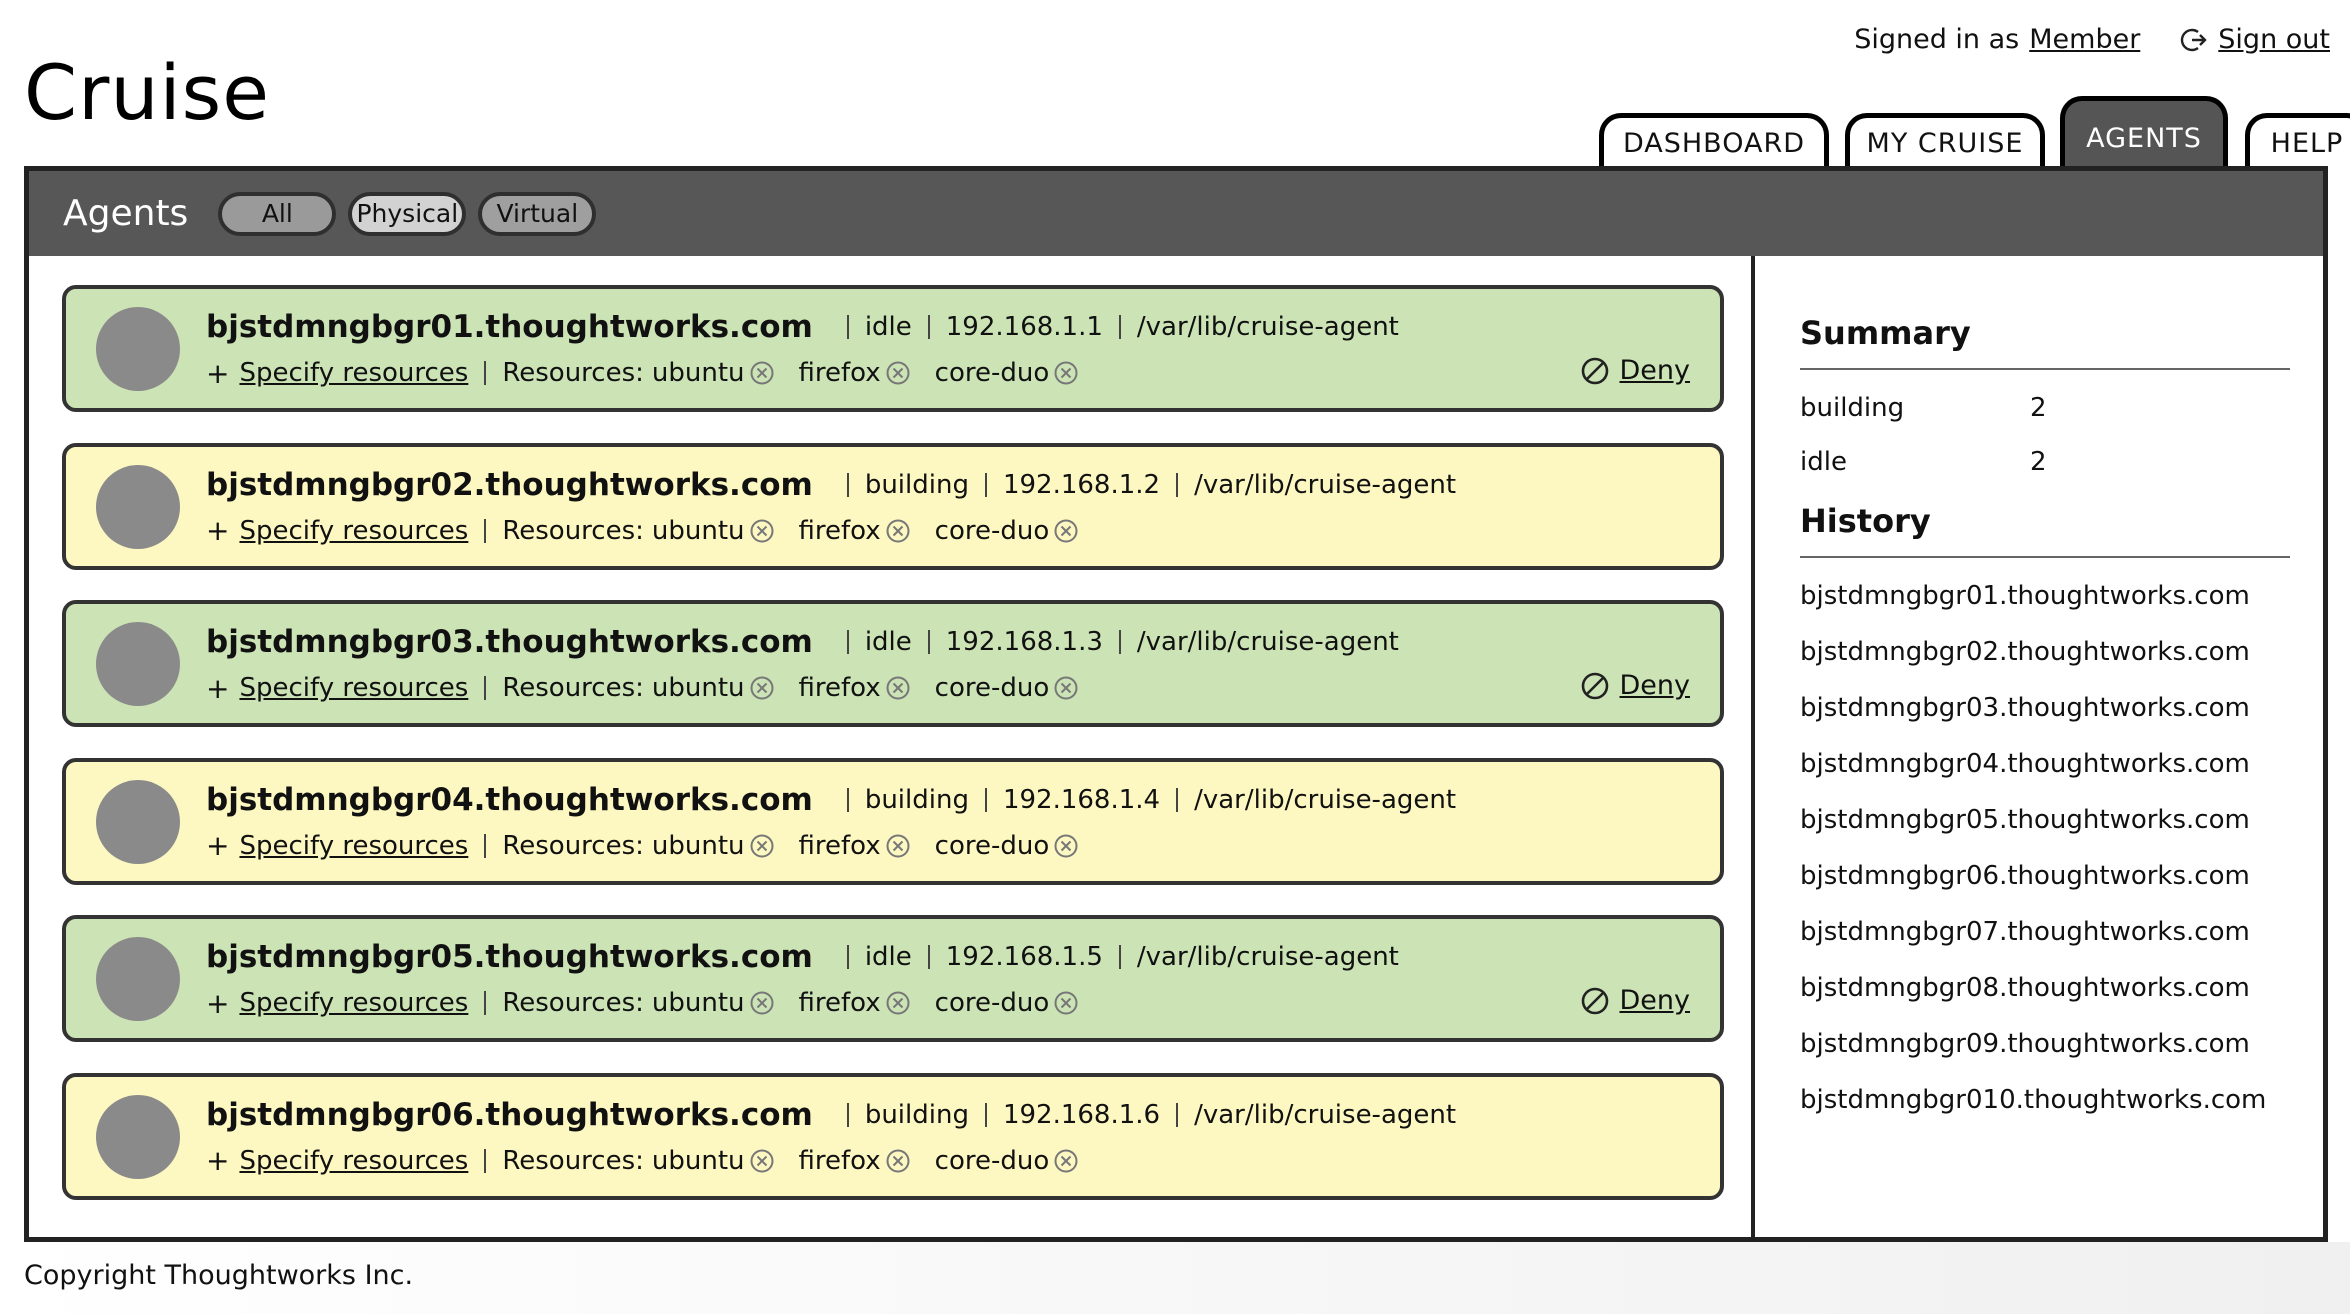 This screenshot has width=2350, height=1314. What do you see at coordinates (126, 213) in the screenshot?
I see `agents-heading: Agents` at bounding box center [126, 213].